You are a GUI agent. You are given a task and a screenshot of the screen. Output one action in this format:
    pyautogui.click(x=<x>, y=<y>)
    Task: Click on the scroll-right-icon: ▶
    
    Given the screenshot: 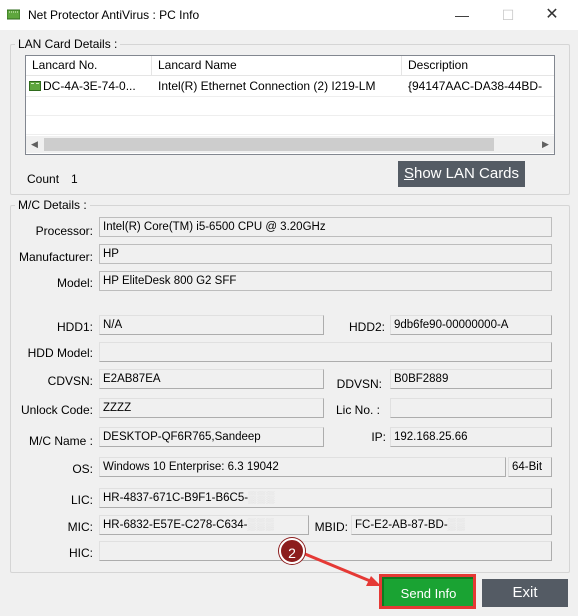 What is the action you would take?
    pyautogui.click(x=545, y=144)
    